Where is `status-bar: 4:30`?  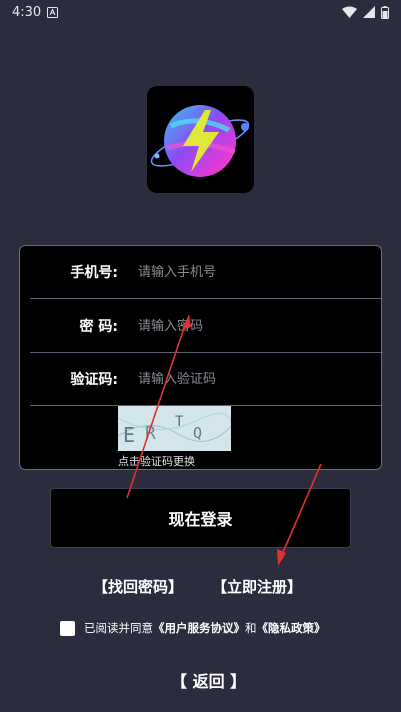
status-bar: 4:30 is located at coordinates (200, 12).